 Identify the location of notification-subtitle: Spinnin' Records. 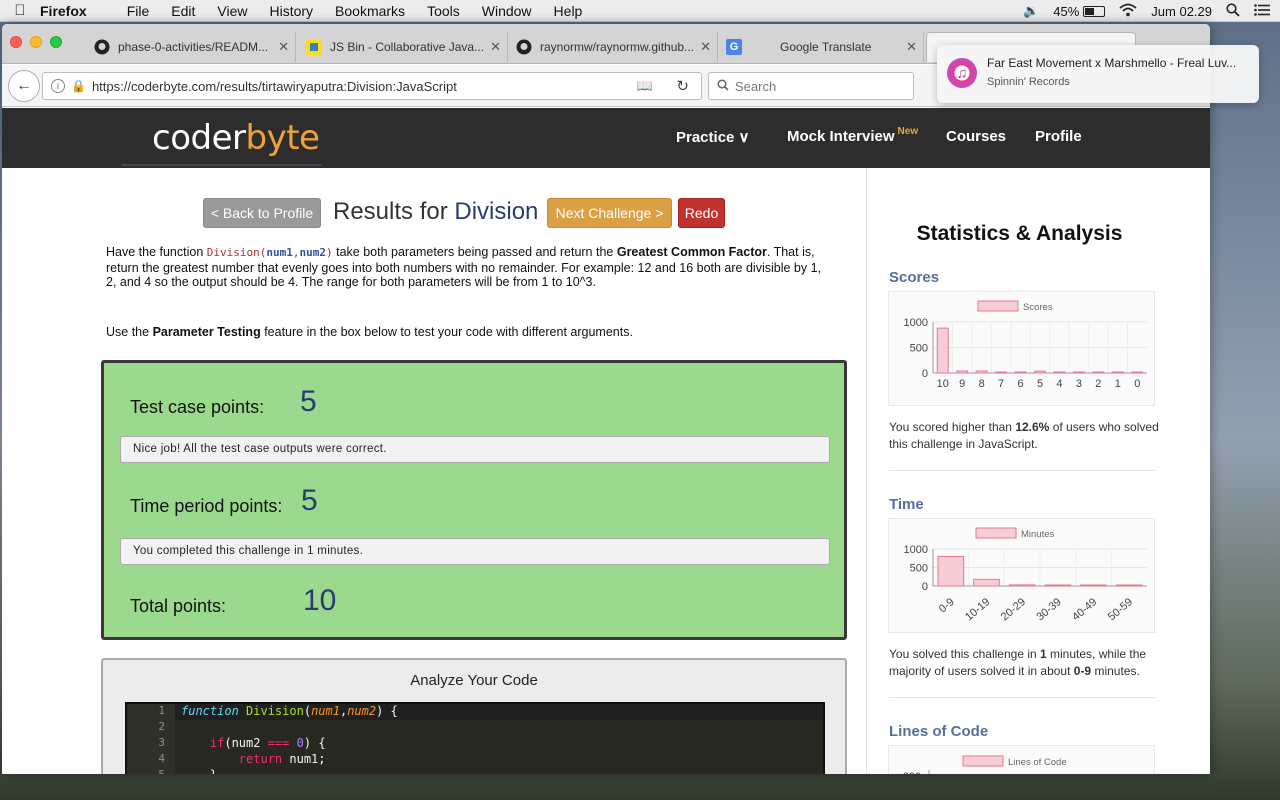
(1028, 82).